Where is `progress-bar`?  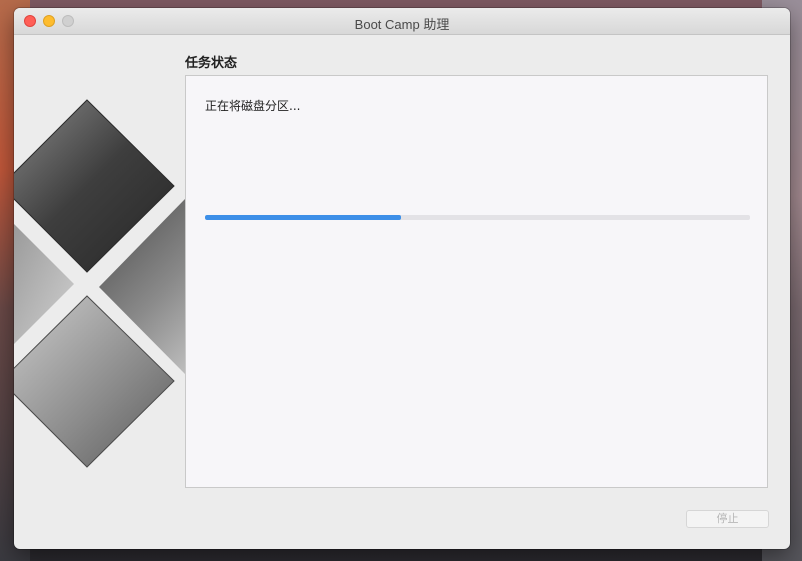 progress-bar is located at coordinates (477, 217).